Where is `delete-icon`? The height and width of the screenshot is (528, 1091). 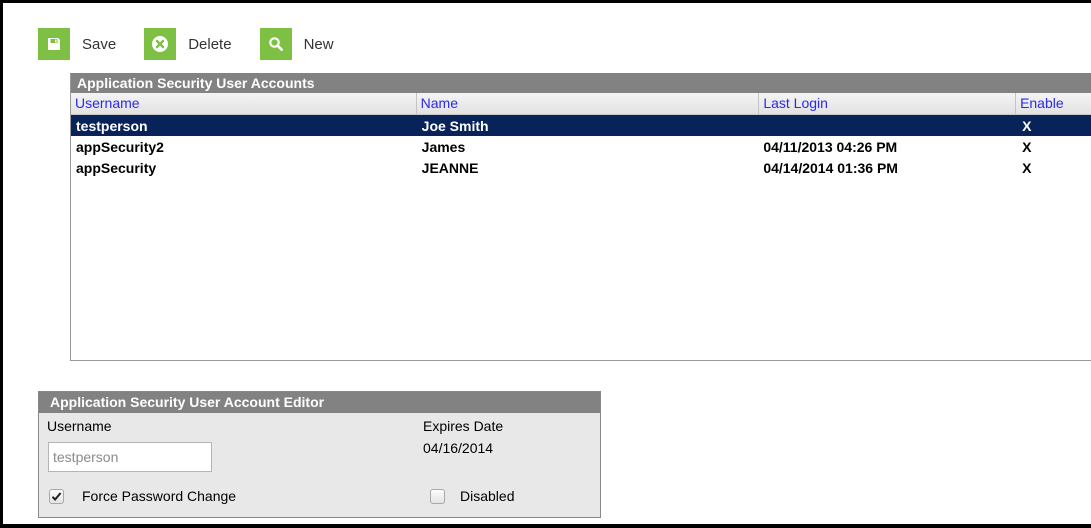
delete-icon is located at coordinates (160, 44).